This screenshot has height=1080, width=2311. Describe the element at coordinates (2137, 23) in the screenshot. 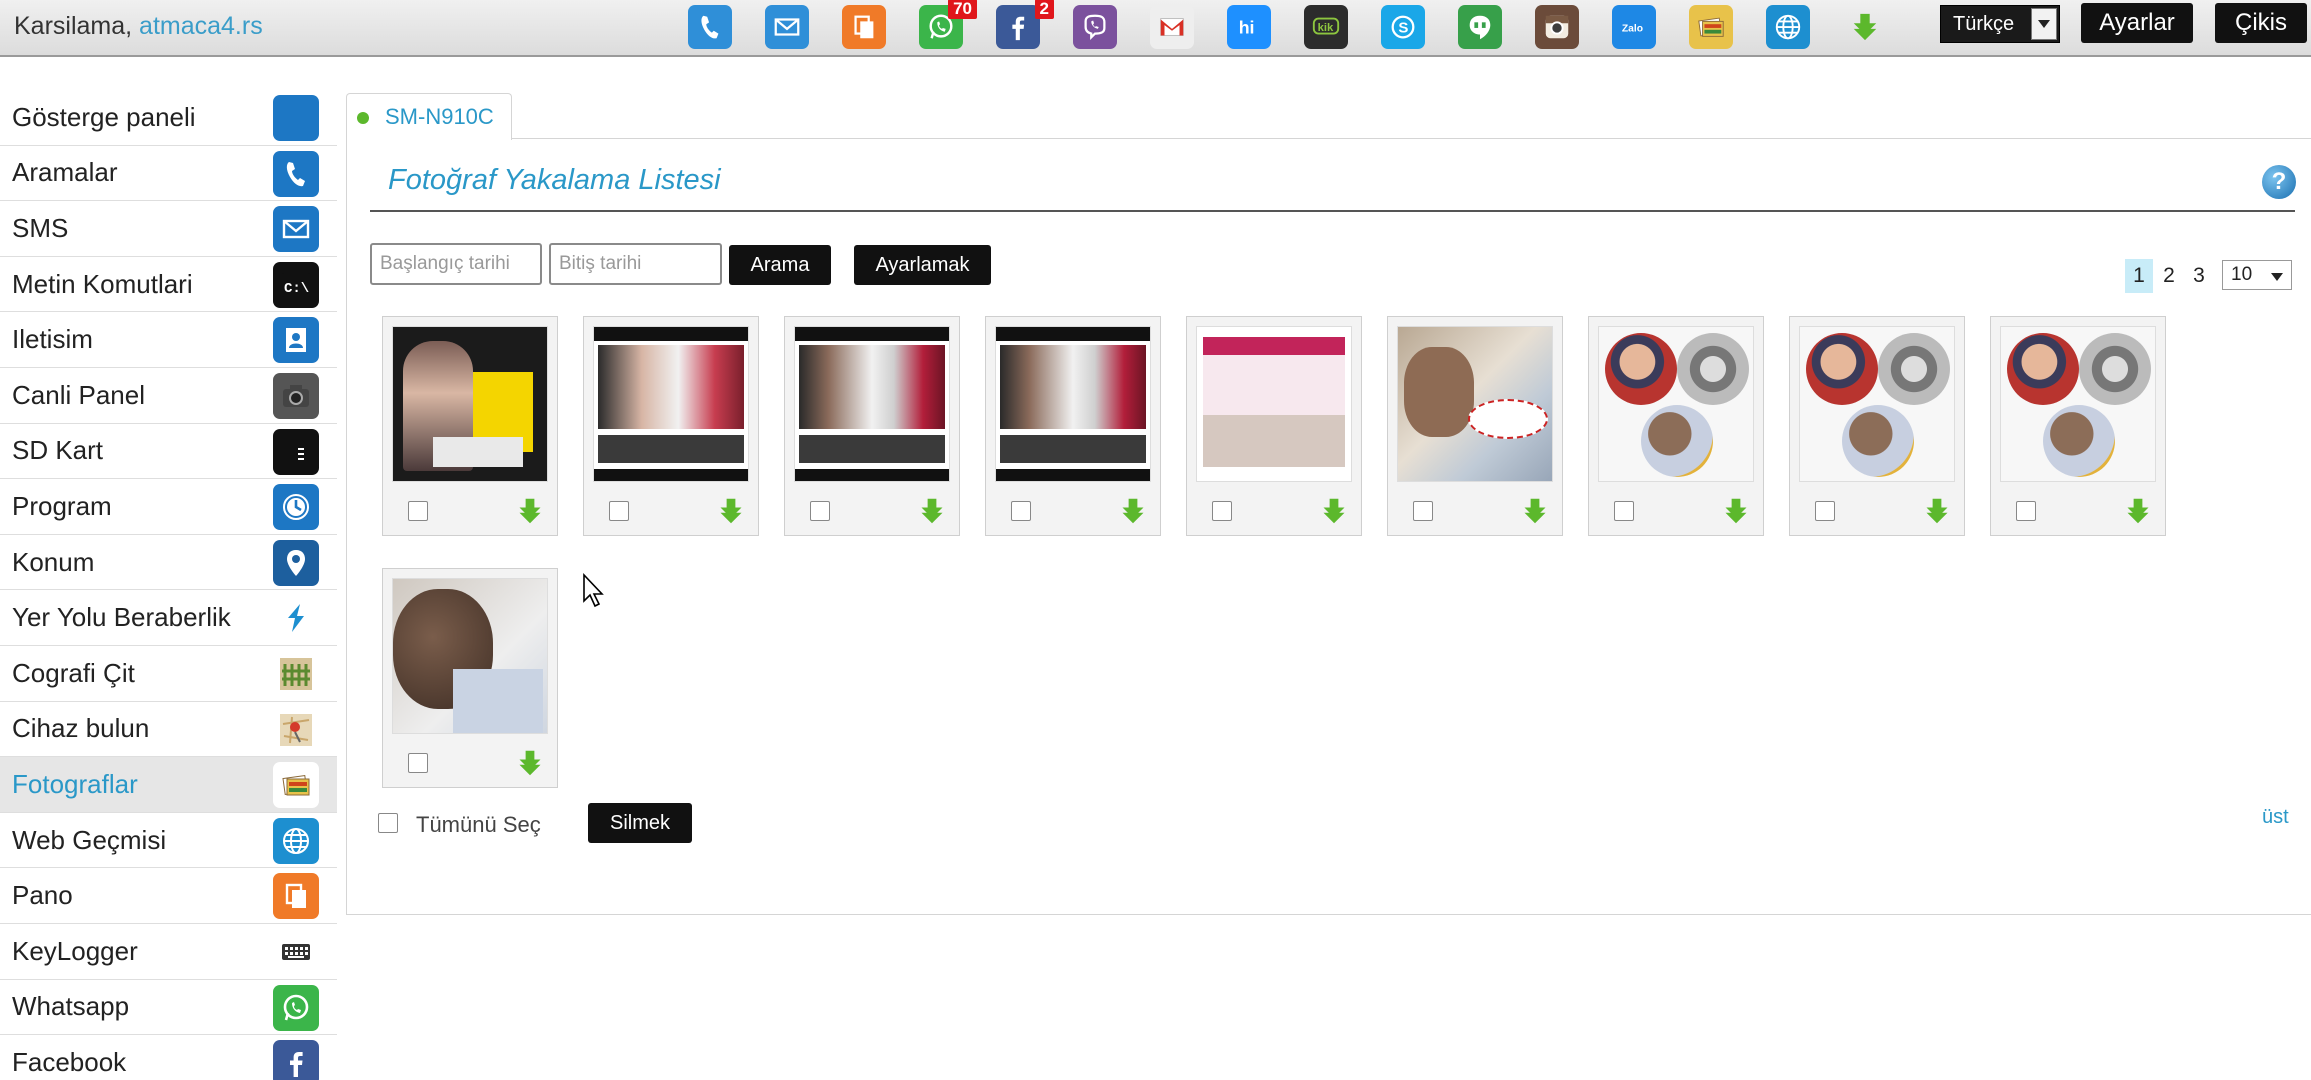

I see `settings-button: Ayarlar` at that location.